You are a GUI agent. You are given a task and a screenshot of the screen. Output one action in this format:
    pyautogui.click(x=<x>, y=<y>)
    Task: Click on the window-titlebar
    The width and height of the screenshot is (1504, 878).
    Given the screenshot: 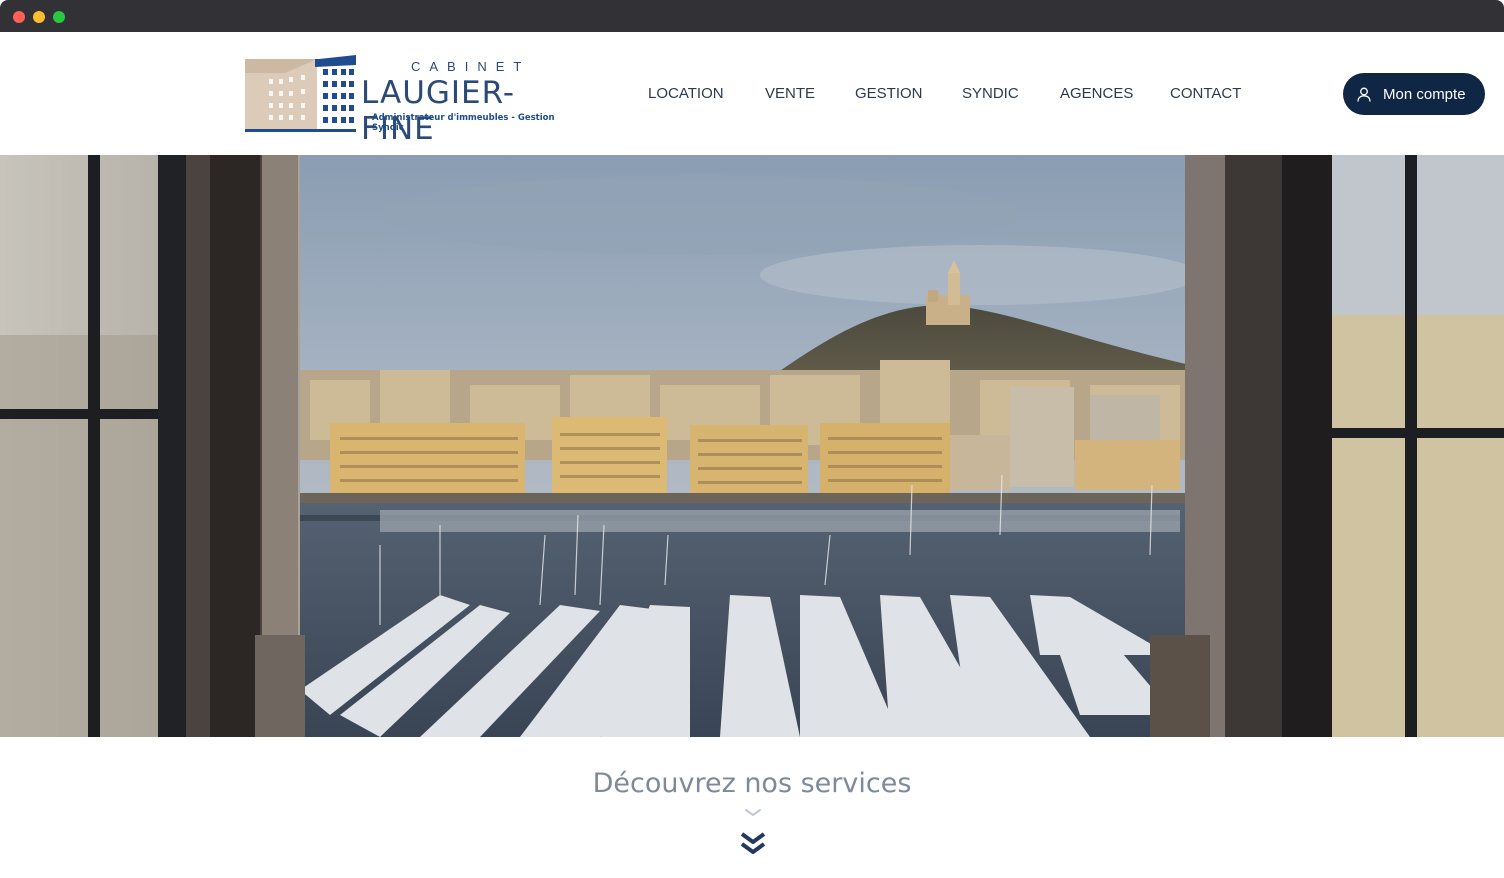 What is the action you would take?
    pyautogui.click(x=752, y=16)
    